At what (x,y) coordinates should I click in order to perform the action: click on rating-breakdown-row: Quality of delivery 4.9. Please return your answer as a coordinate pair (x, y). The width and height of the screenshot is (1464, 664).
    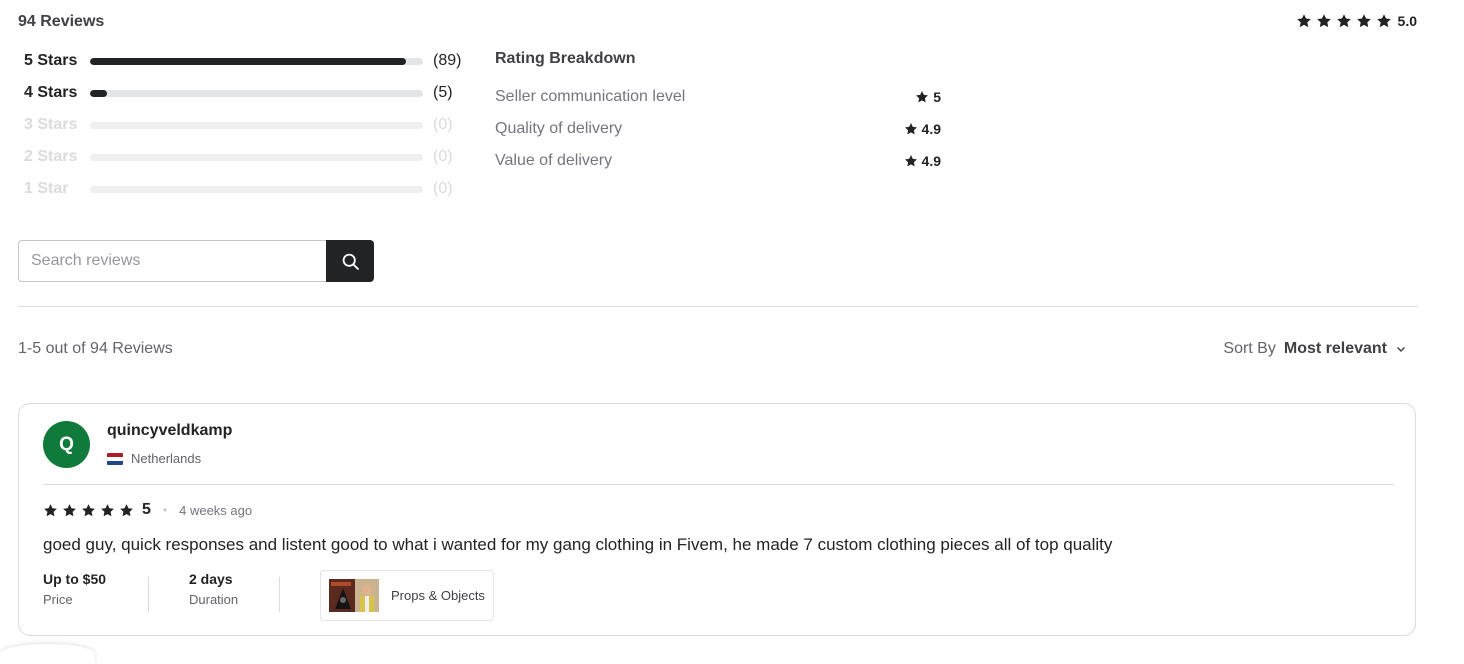
    Looking at the image, I should click on (718, 129).